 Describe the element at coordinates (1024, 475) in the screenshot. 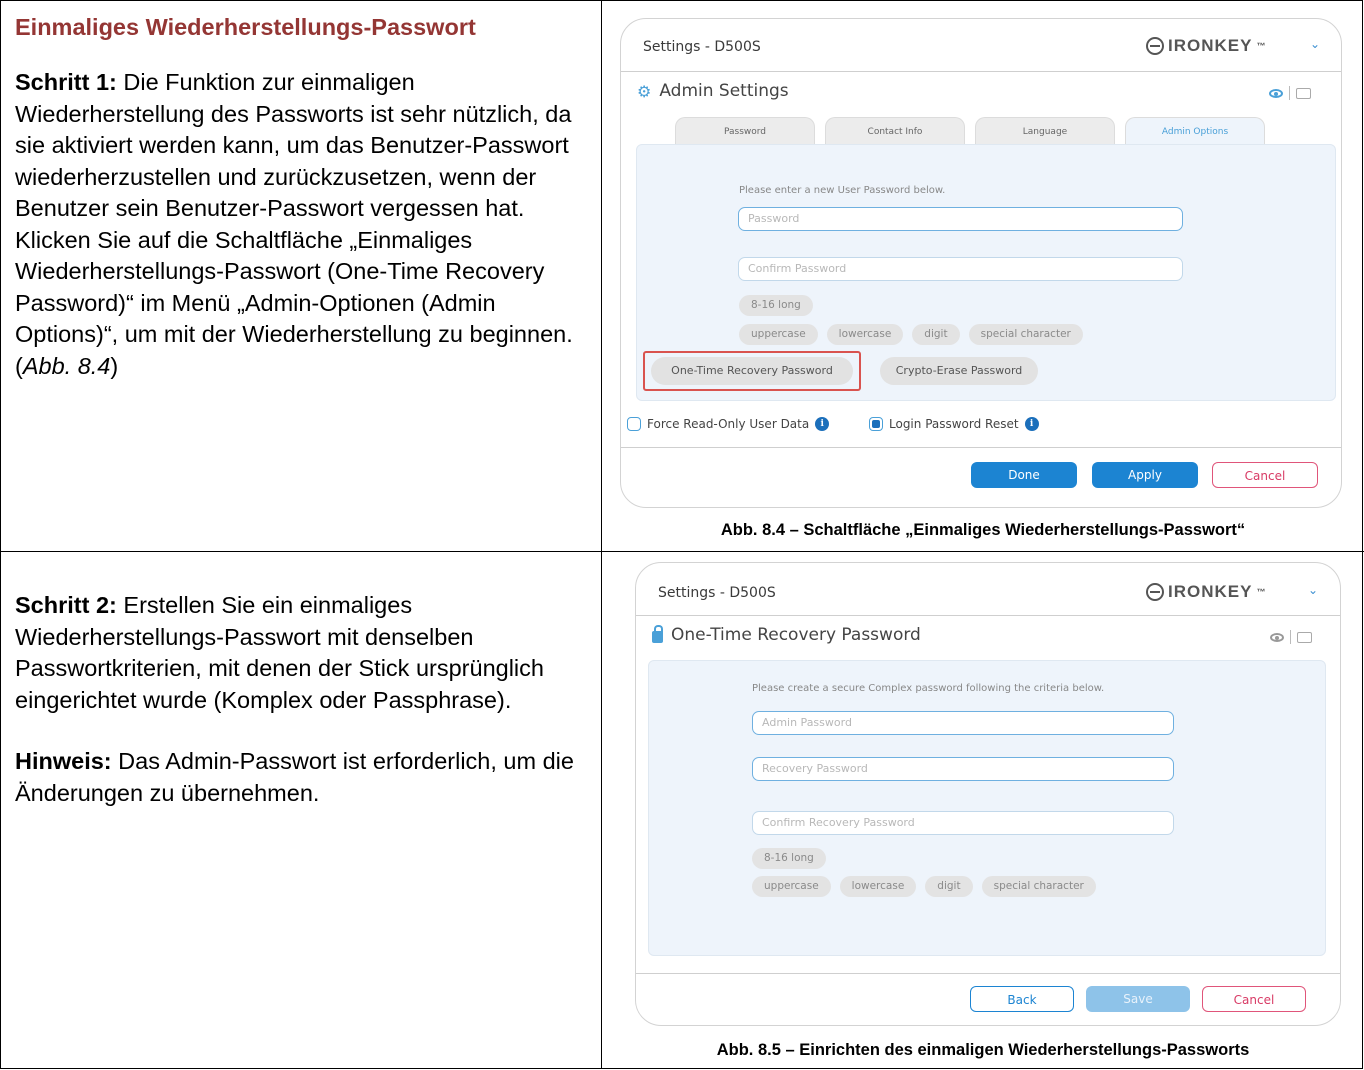

I see `done-button: Done` at that location.